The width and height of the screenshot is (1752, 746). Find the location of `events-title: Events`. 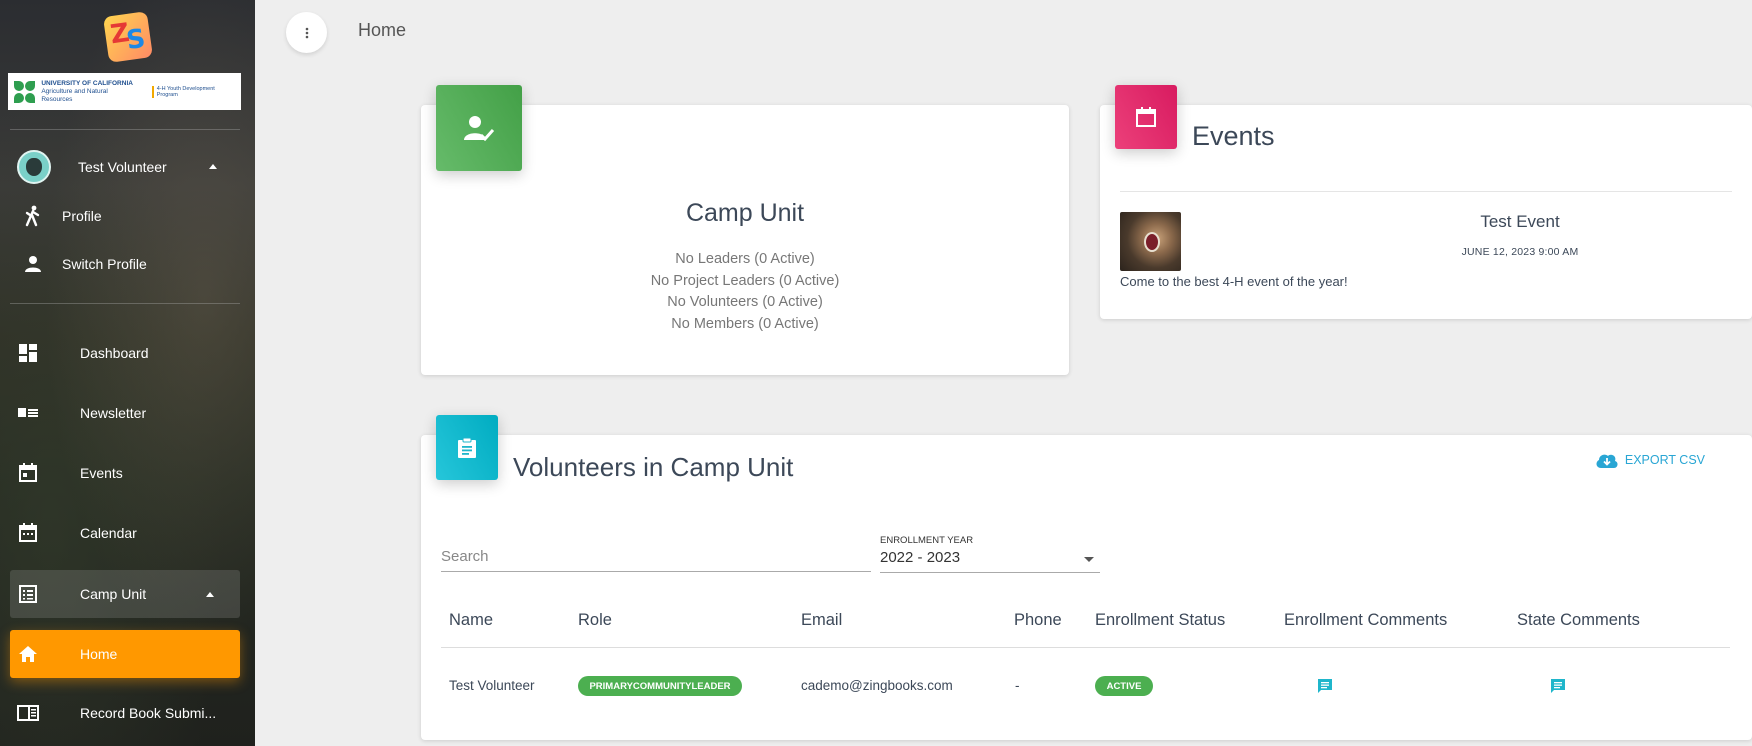

events-title: Events is located at coordinates (1233, 136).